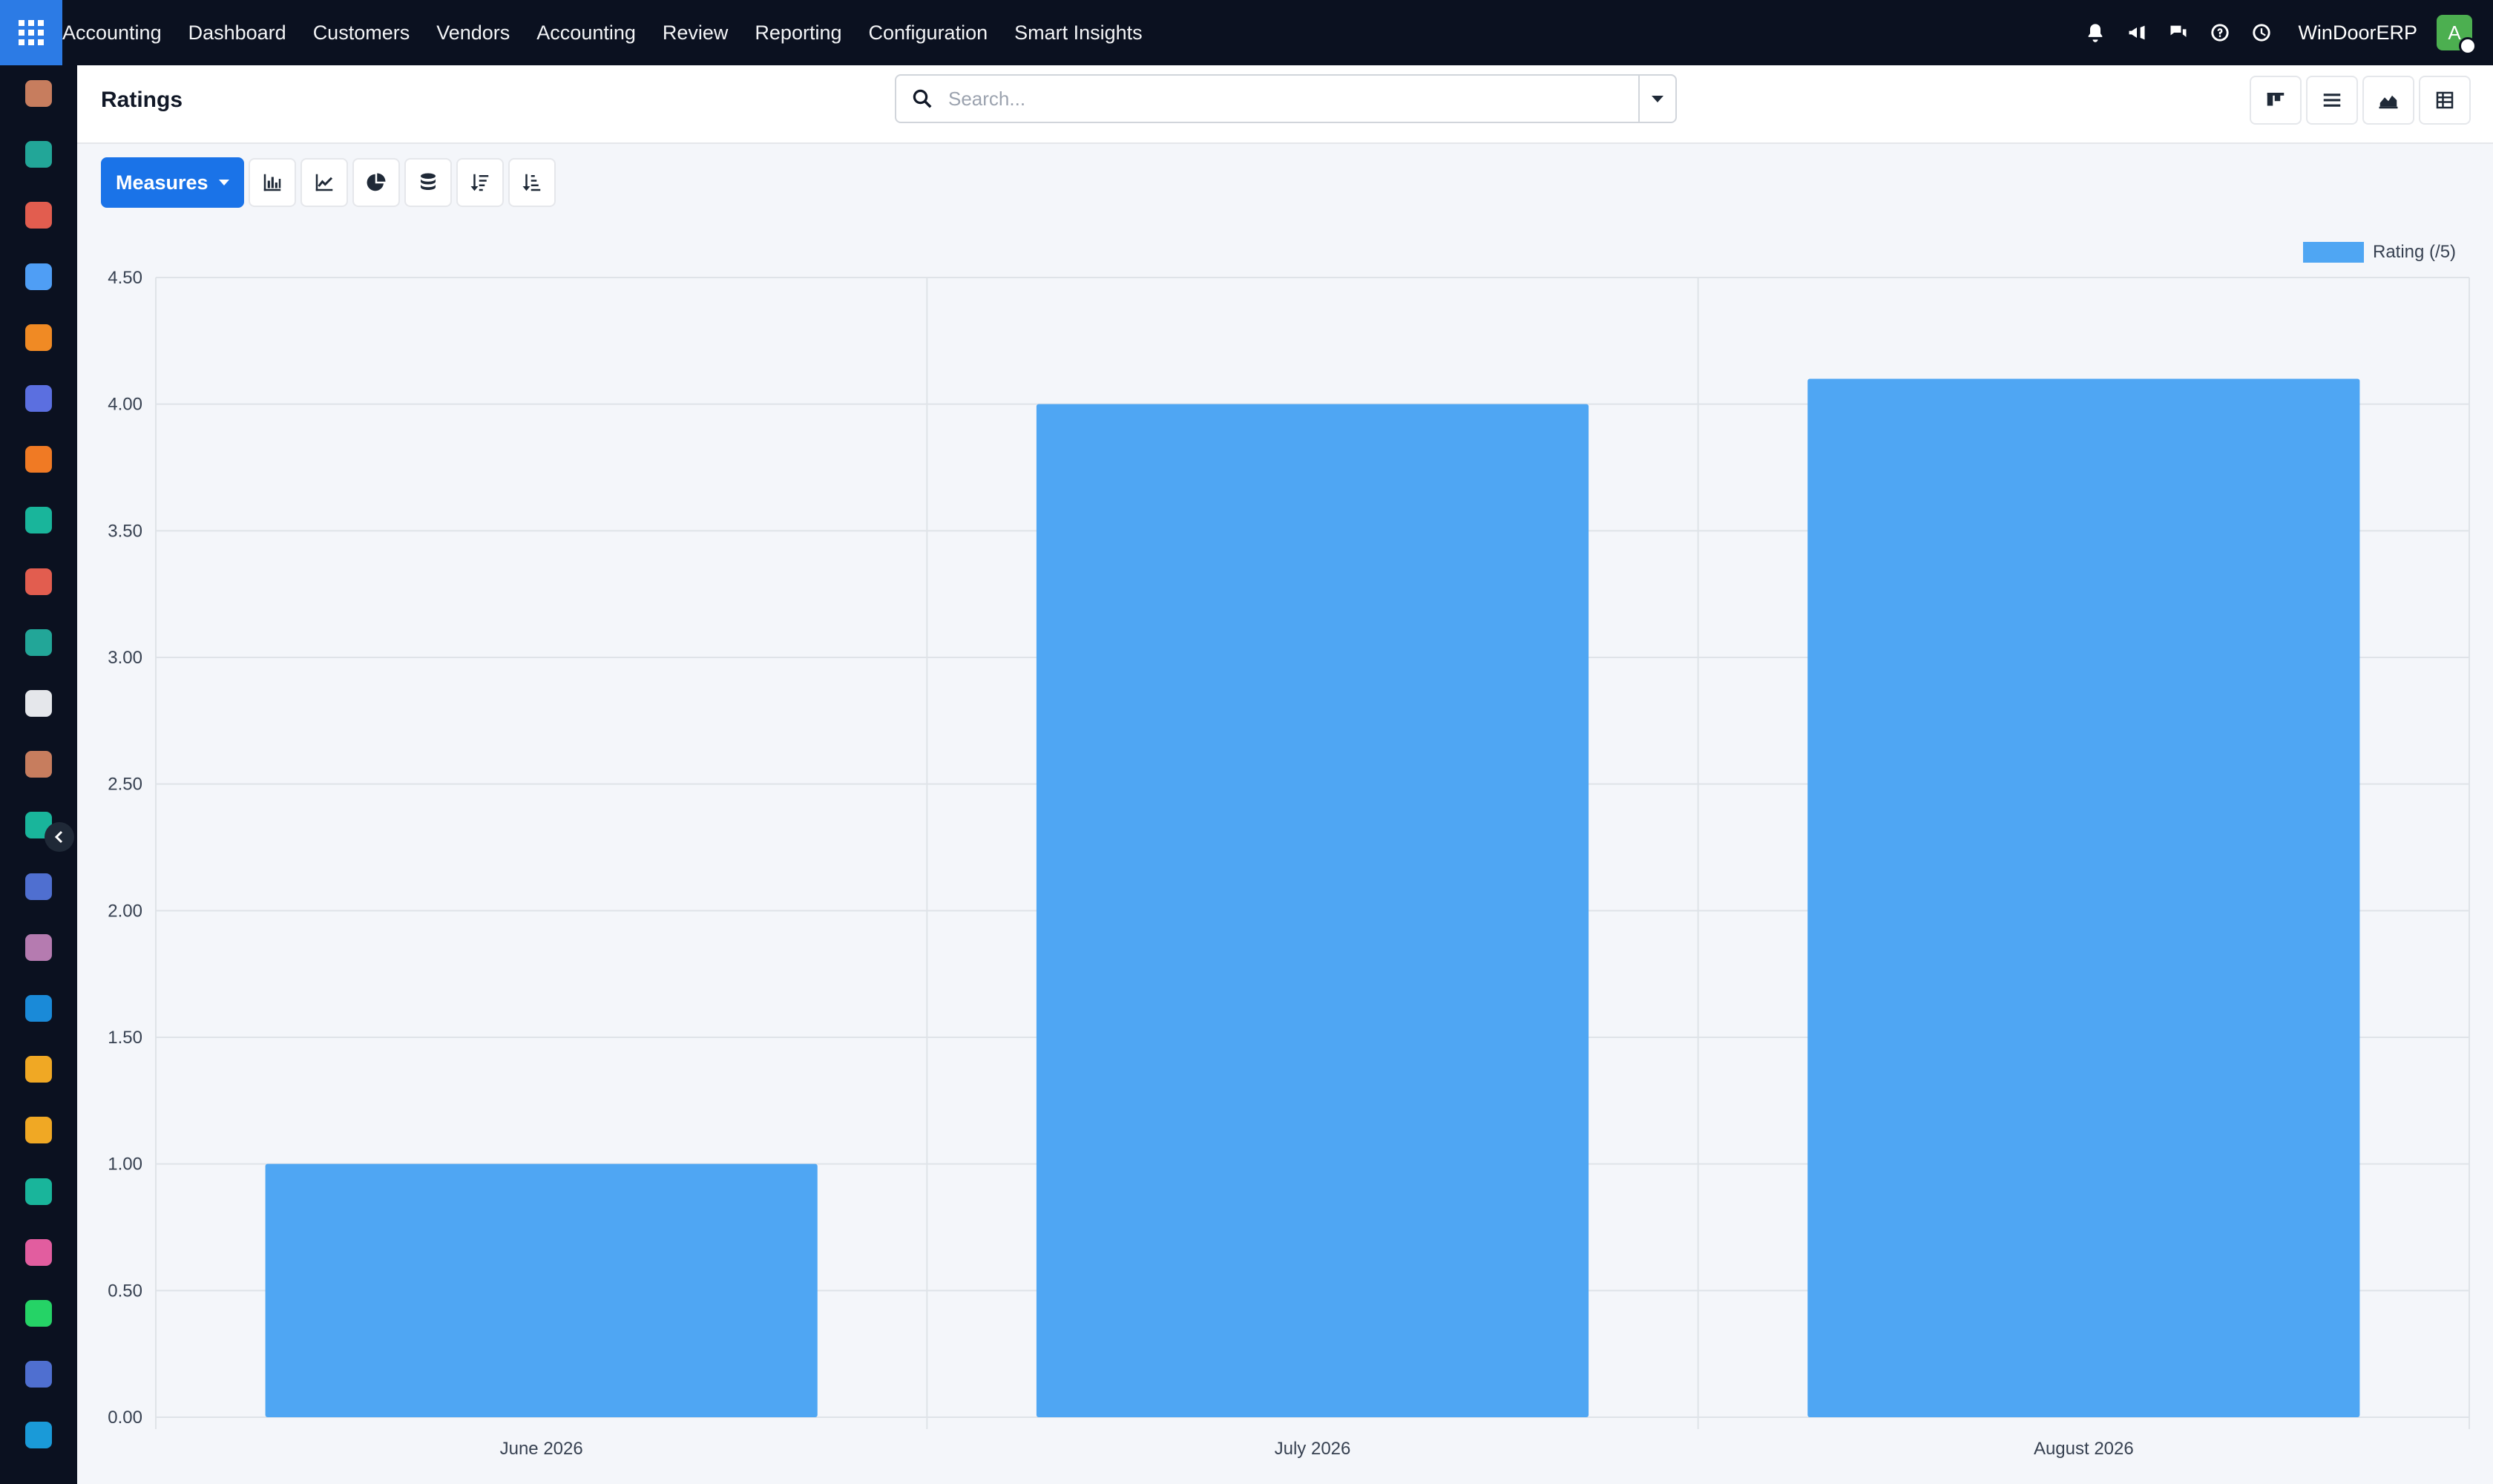 The height and width of the screenshot is (1484, 2493). I want to click on menu-item-vendors: Vendors, so click(473, 32).